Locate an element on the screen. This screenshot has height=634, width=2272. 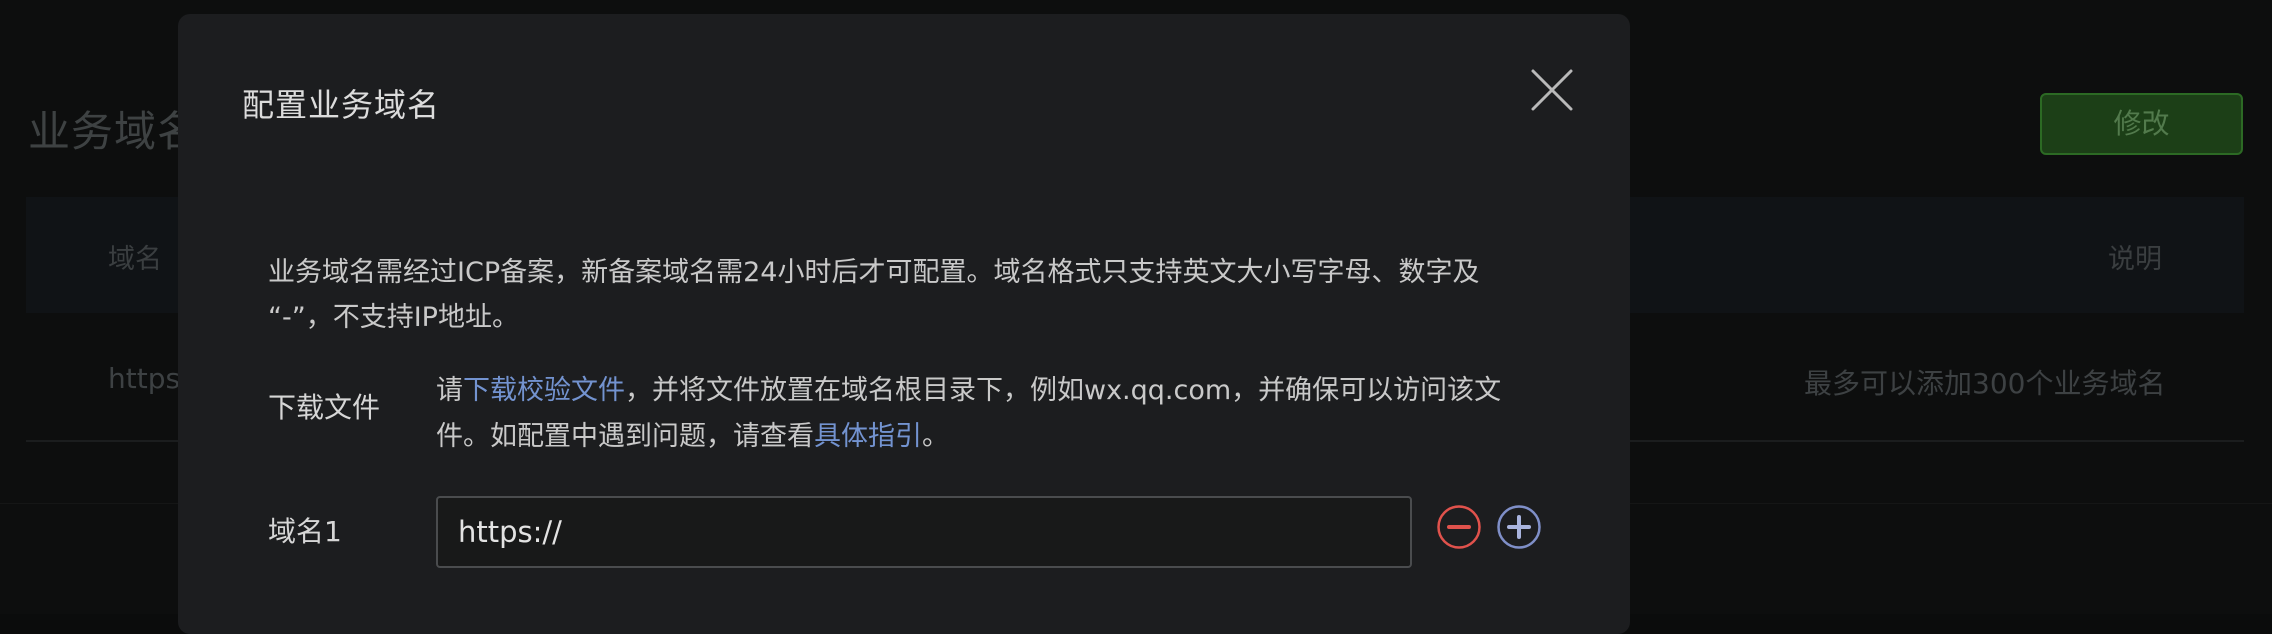
download-verification-file-link: 下载校验文件 is located at coordinates (544, 390).